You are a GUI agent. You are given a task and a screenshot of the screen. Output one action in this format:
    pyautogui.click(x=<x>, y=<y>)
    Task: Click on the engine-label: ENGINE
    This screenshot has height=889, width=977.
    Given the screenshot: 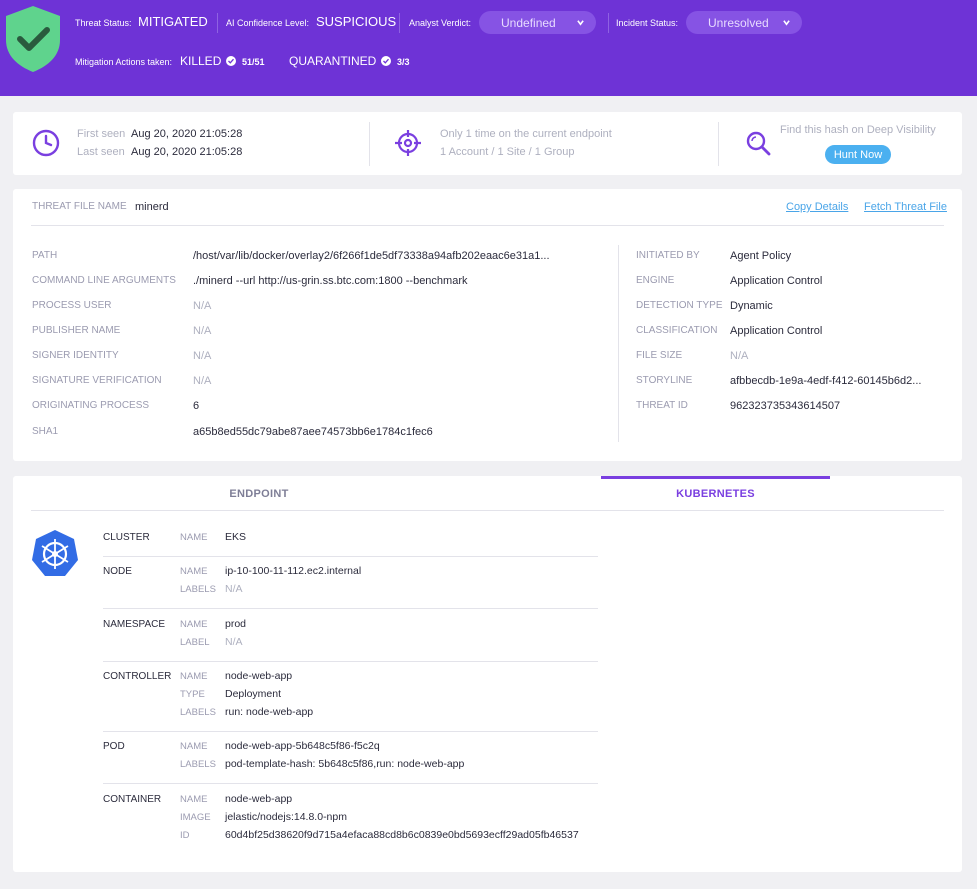 What is the action you would take?
    pyautogui.click(x=655, y=280)
    